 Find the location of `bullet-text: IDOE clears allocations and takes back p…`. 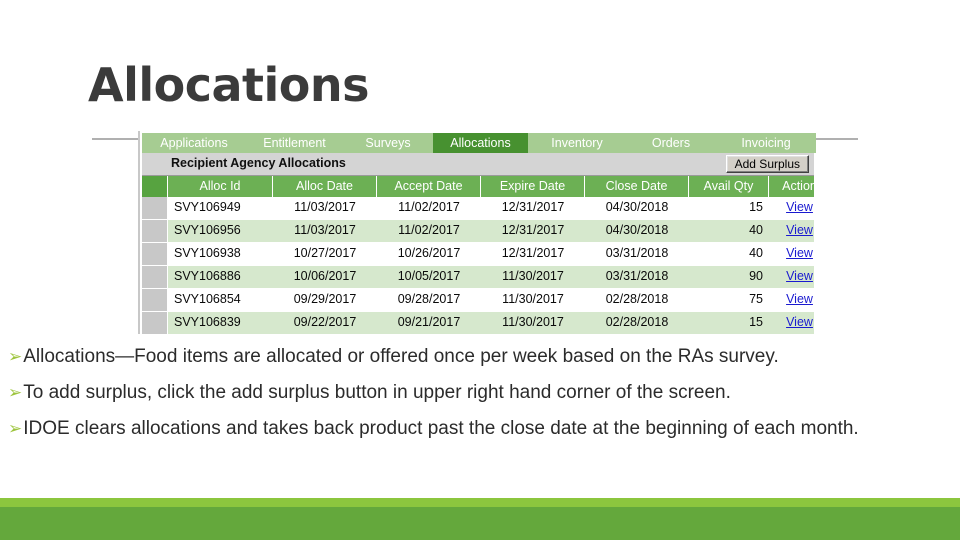

bullet-text: IDOE clears allocations and takes back p… is located at coordinates (441, 428).